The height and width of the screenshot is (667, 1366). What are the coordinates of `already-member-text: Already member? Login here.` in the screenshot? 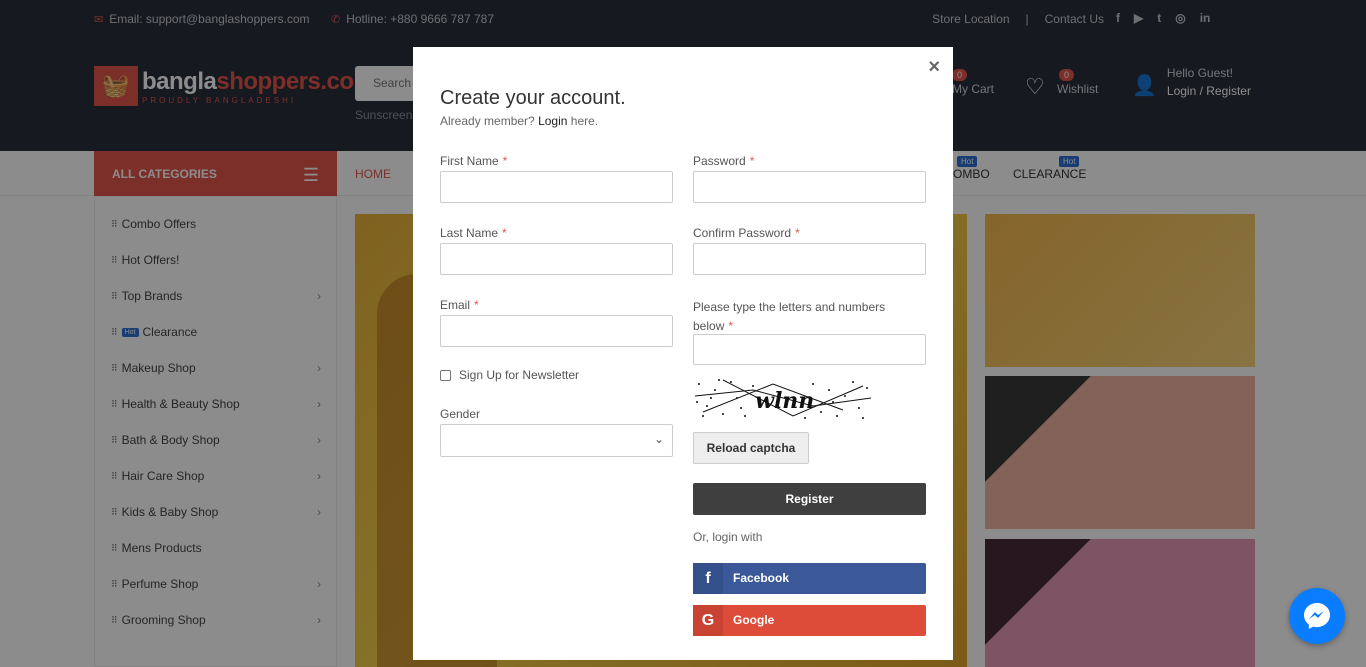 It's located at (519, 121).